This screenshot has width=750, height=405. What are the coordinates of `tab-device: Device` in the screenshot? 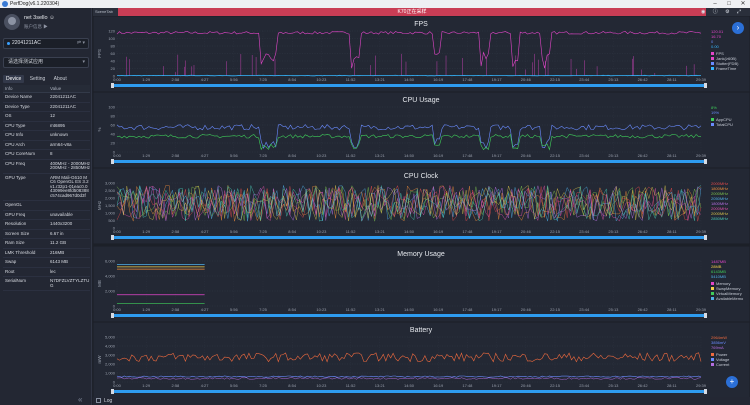 It's located at (14, 79).